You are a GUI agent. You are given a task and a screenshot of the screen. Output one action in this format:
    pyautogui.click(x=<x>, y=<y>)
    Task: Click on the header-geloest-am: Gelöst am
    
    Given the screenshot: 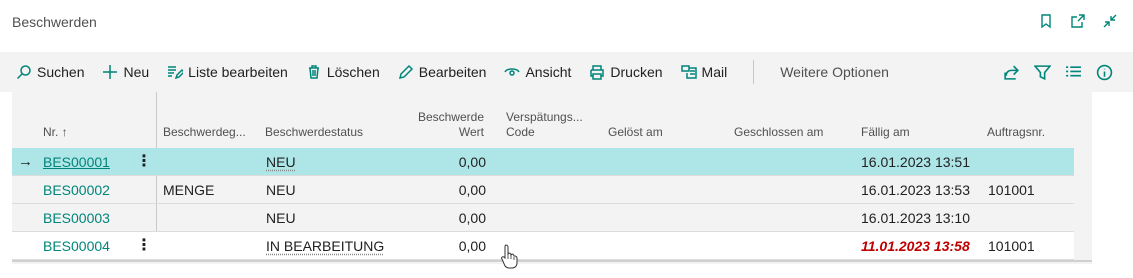 What is the action you would take?
    pyautogui.click(x=635, y=132)
    